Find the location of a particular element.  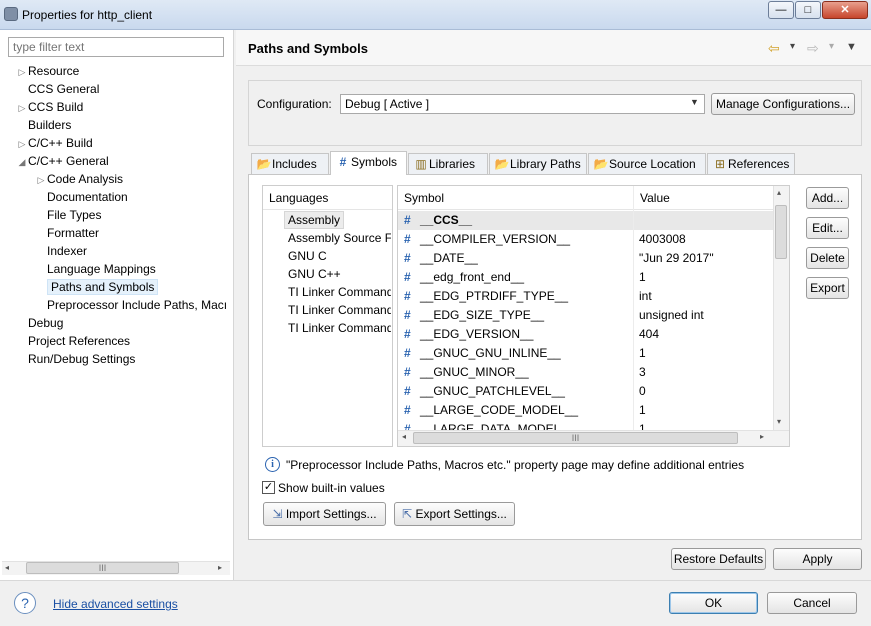

tree-item: CCS General is located at coordinates (123, 89).